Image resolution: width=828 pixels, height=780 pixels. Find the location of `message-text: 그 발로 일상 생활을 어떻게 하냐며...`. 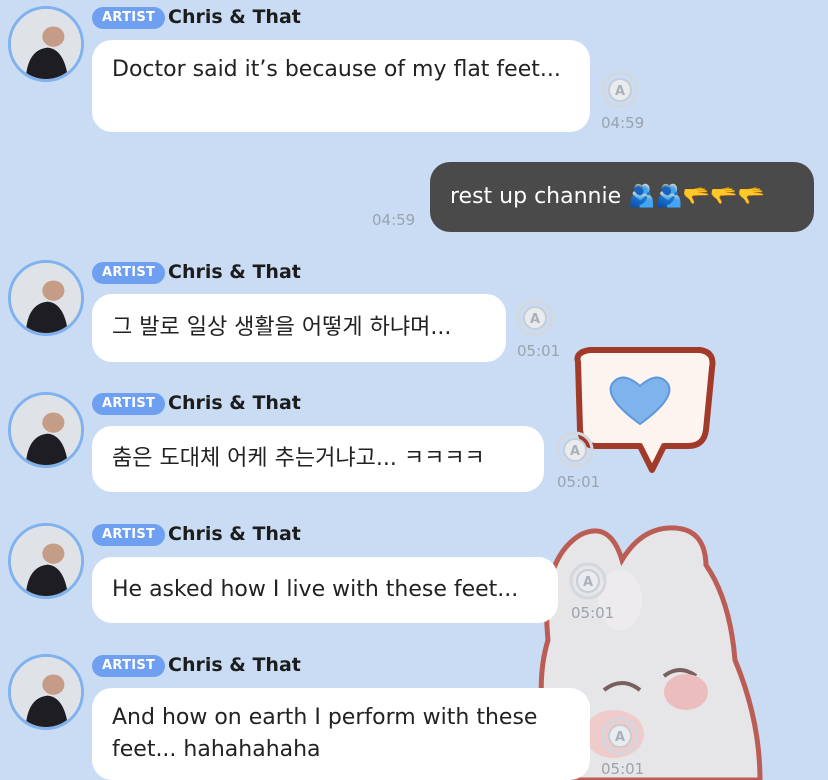

message-text: 그 발로 일상 생활을 어떻게 하냐며... is located at coordinates (282, 327).